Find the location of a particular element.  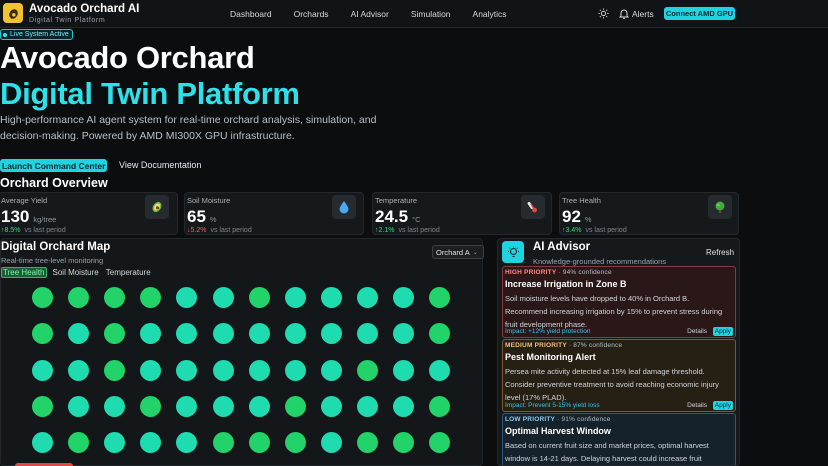

bell-icon is located at coordinates (624, 13).